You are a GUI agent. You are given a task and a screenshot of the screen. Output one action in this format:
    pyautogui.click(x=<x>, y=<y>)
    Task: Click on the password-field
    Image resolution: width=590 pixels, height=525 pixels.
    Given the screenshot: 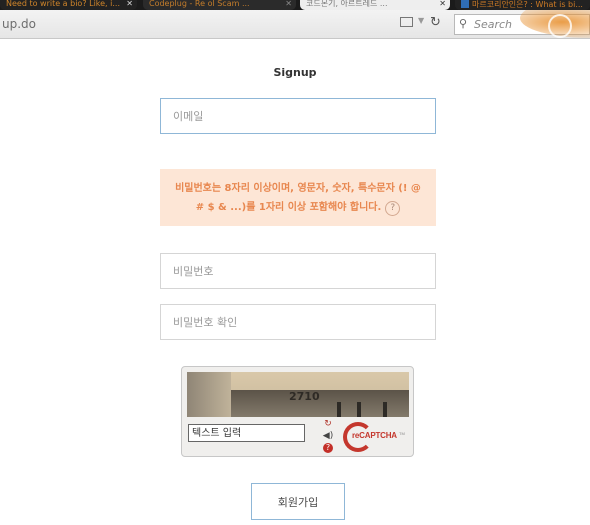 What is the action you would take?
    pyautogui.click(x=298, y=271)
    